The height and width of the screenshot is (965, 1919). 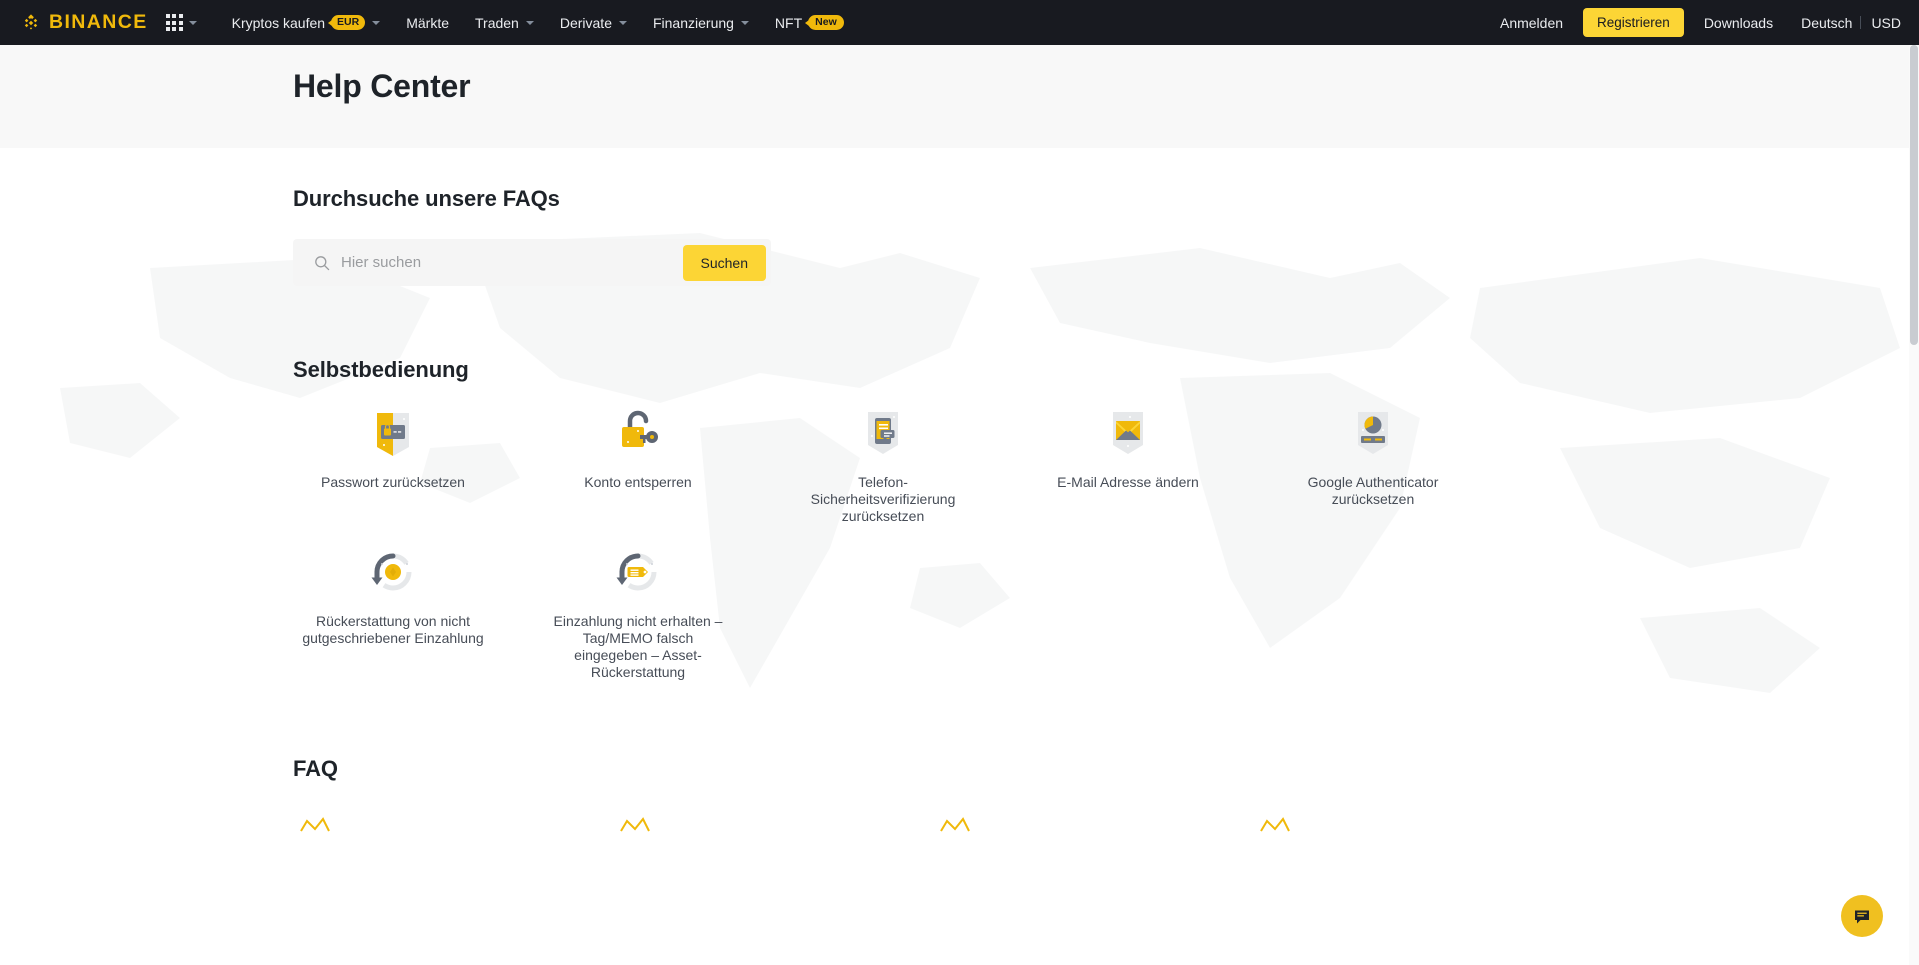 What do you see at coordinates (315, 768) in the screenshot?
I see `faq-title: FAQ` at bounding box center [315, 768].